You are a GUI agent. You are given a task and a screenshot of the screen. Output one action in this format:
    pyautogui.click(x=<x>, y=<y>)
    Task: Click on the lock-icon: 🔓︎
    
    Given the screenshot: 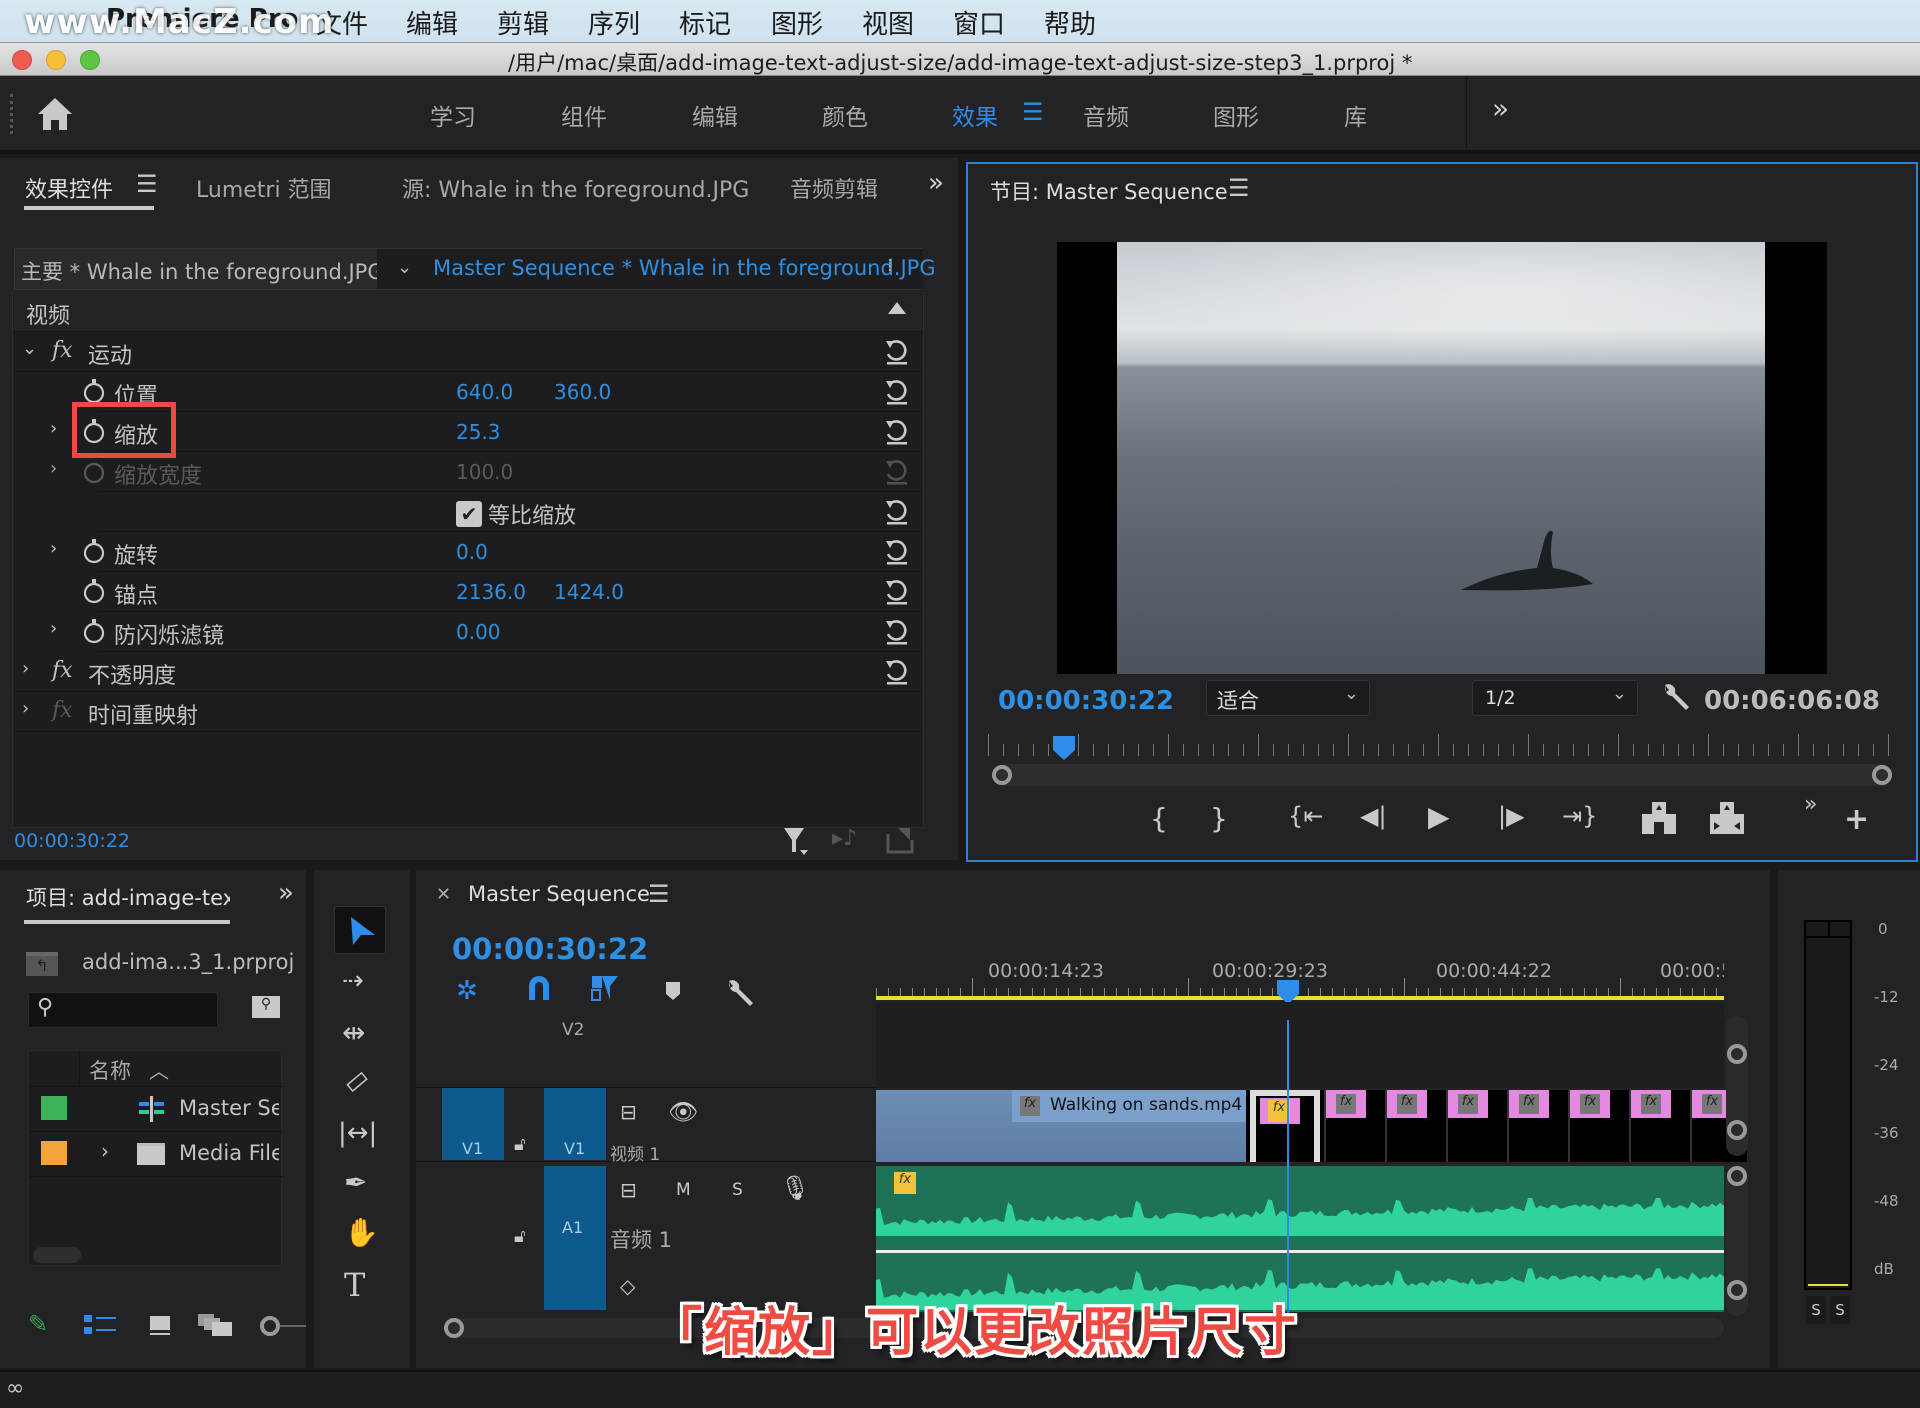 What is the action you would take?
    pyautogui.click(x=520, y=1236)
    